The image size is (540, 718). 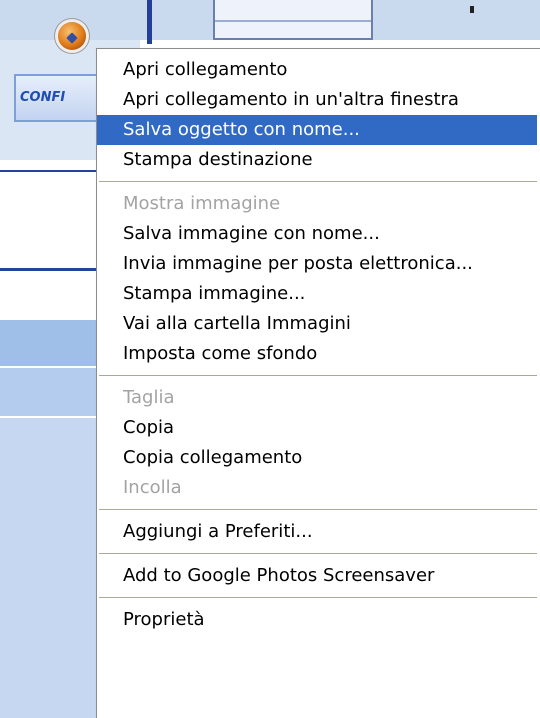 I want to click on menu-item: Mostra immagine, so click(x=202, y=203).